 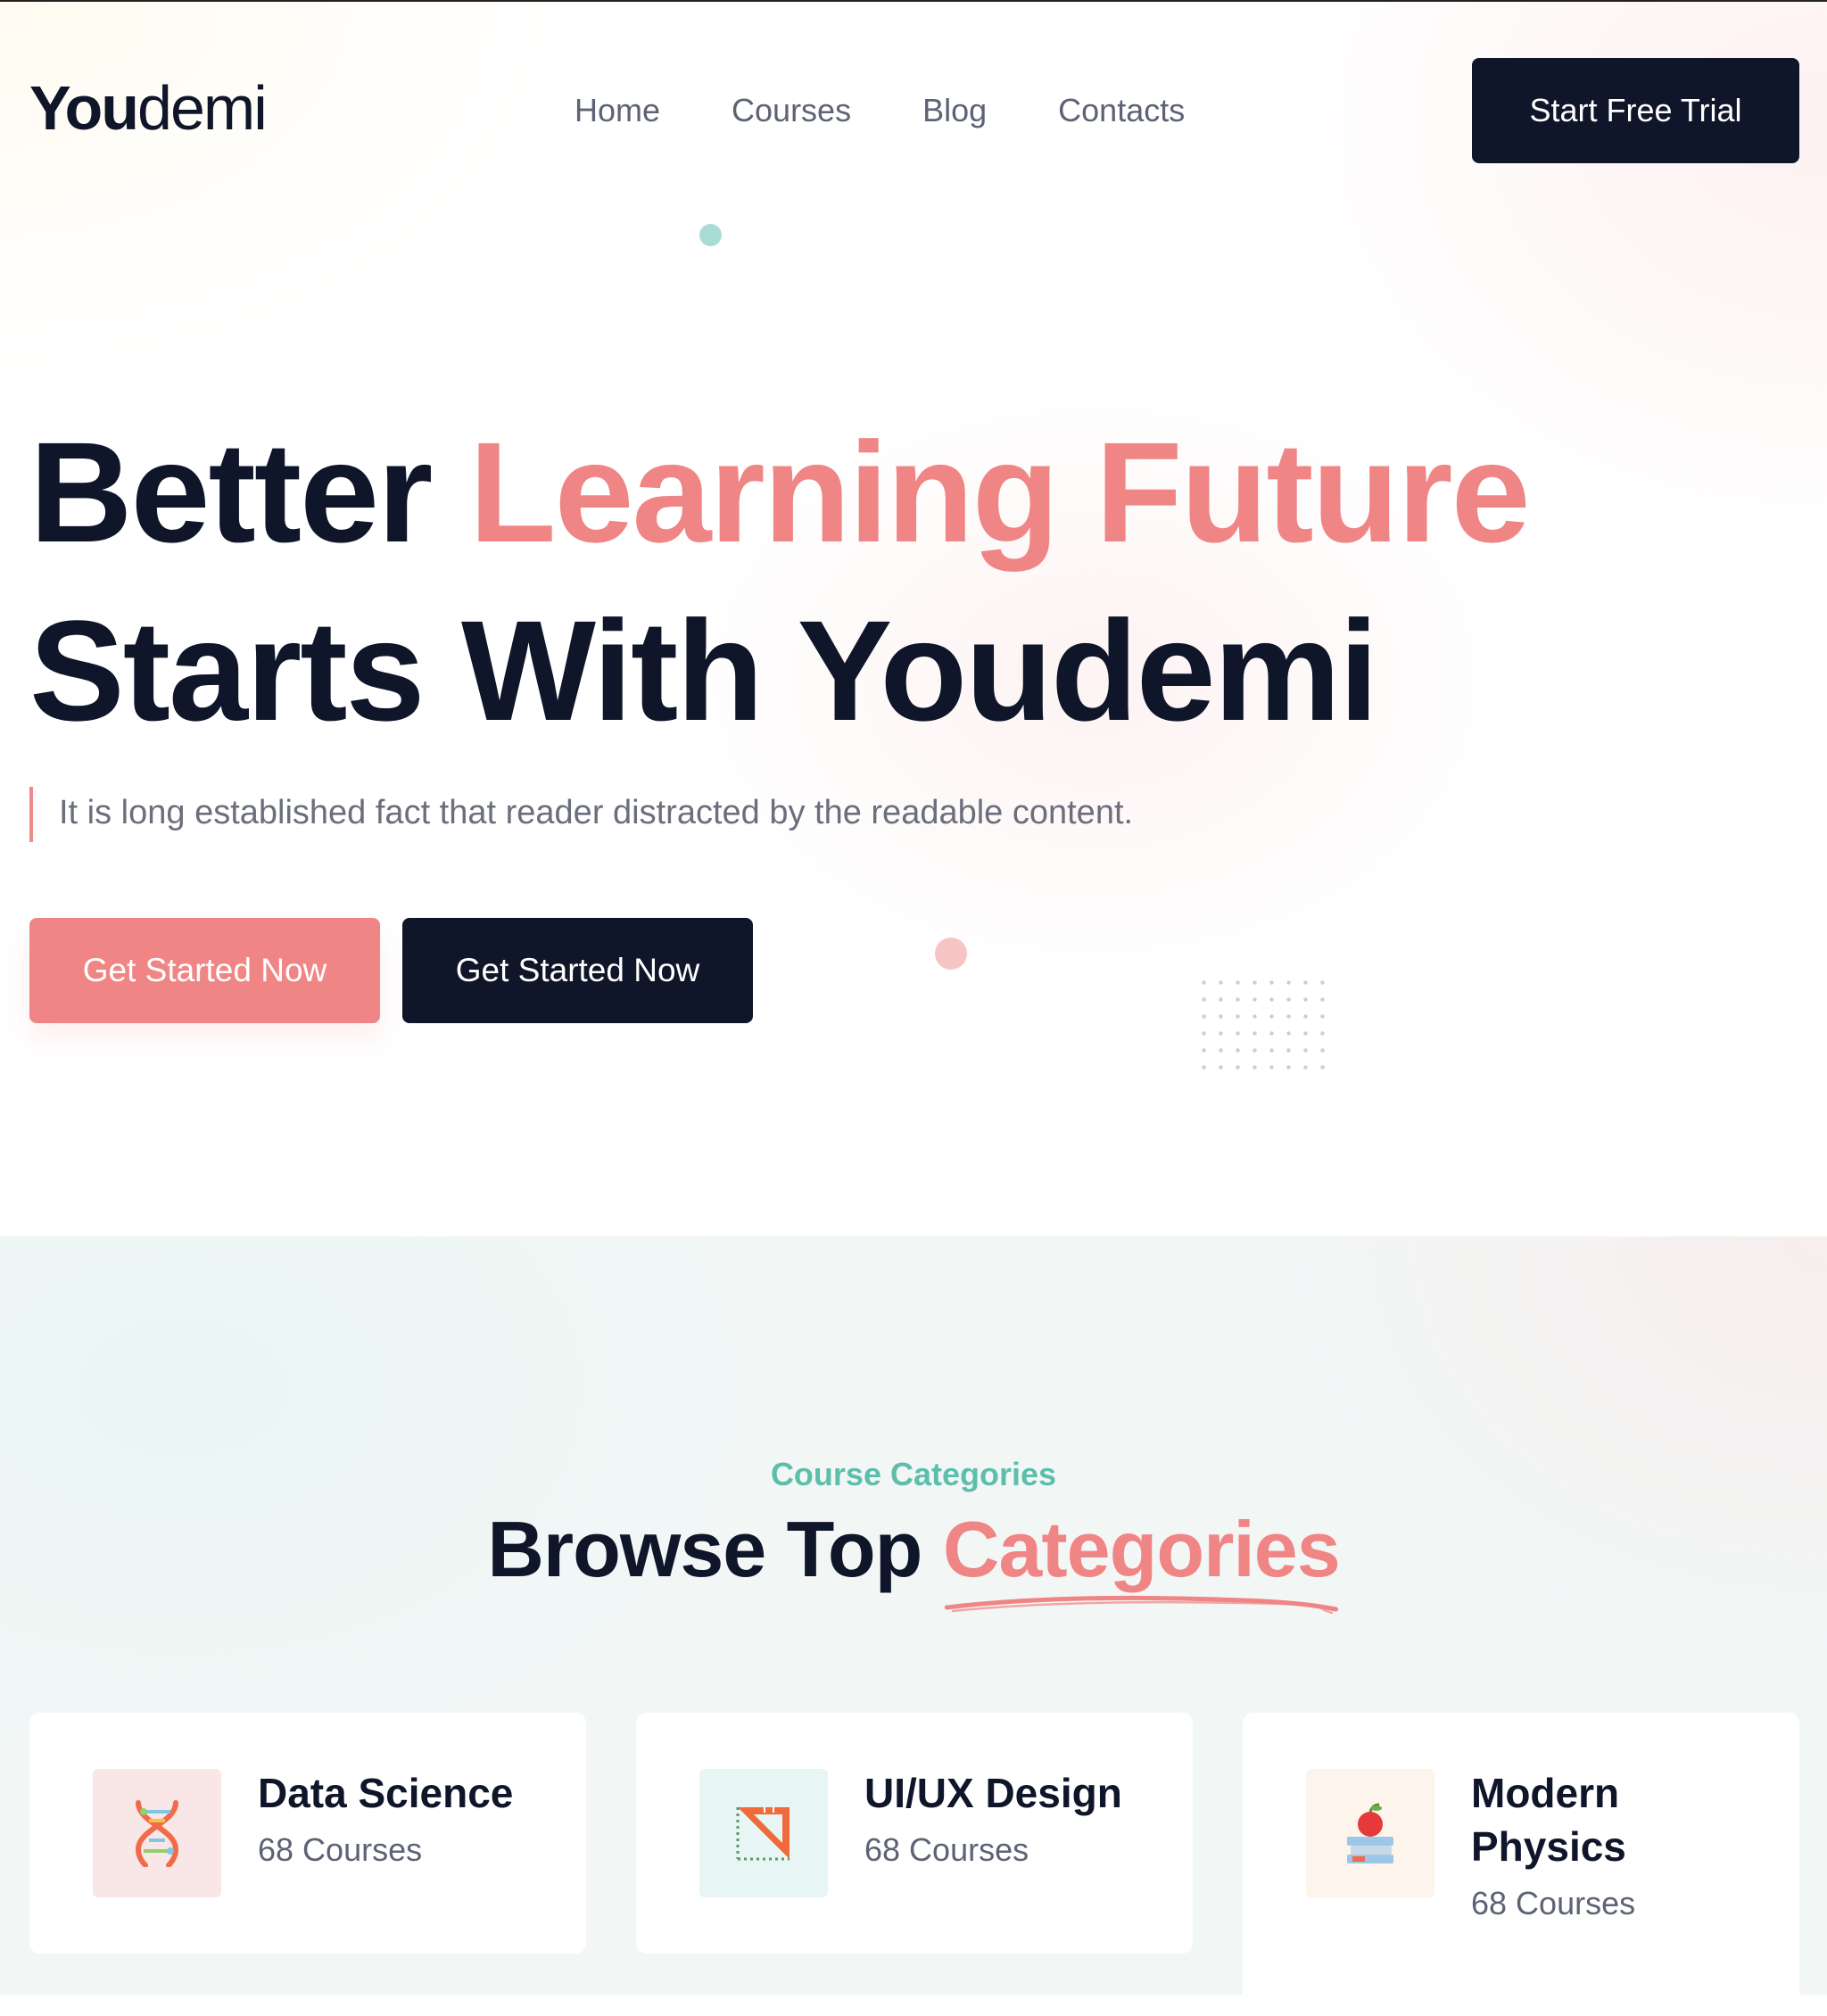 What do you see at coordinates (1142, 1605) in the screenshot?
I see `scribble-underline` at bounding box center [1142, 1605].